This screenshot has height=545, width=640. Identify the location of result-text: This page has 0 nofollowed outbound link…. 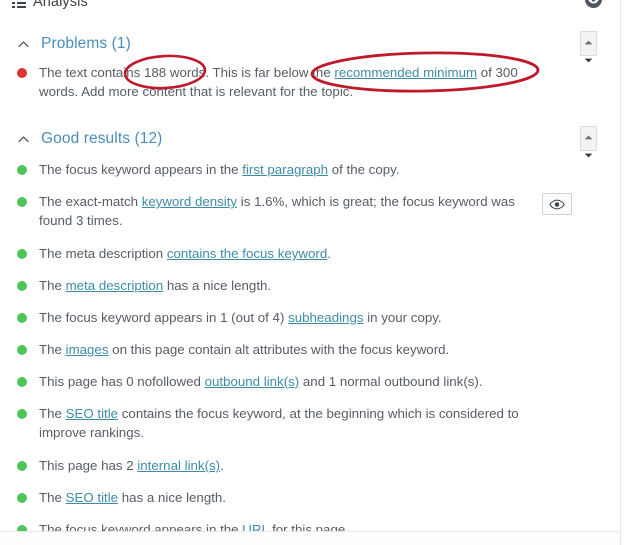
(261, 381).